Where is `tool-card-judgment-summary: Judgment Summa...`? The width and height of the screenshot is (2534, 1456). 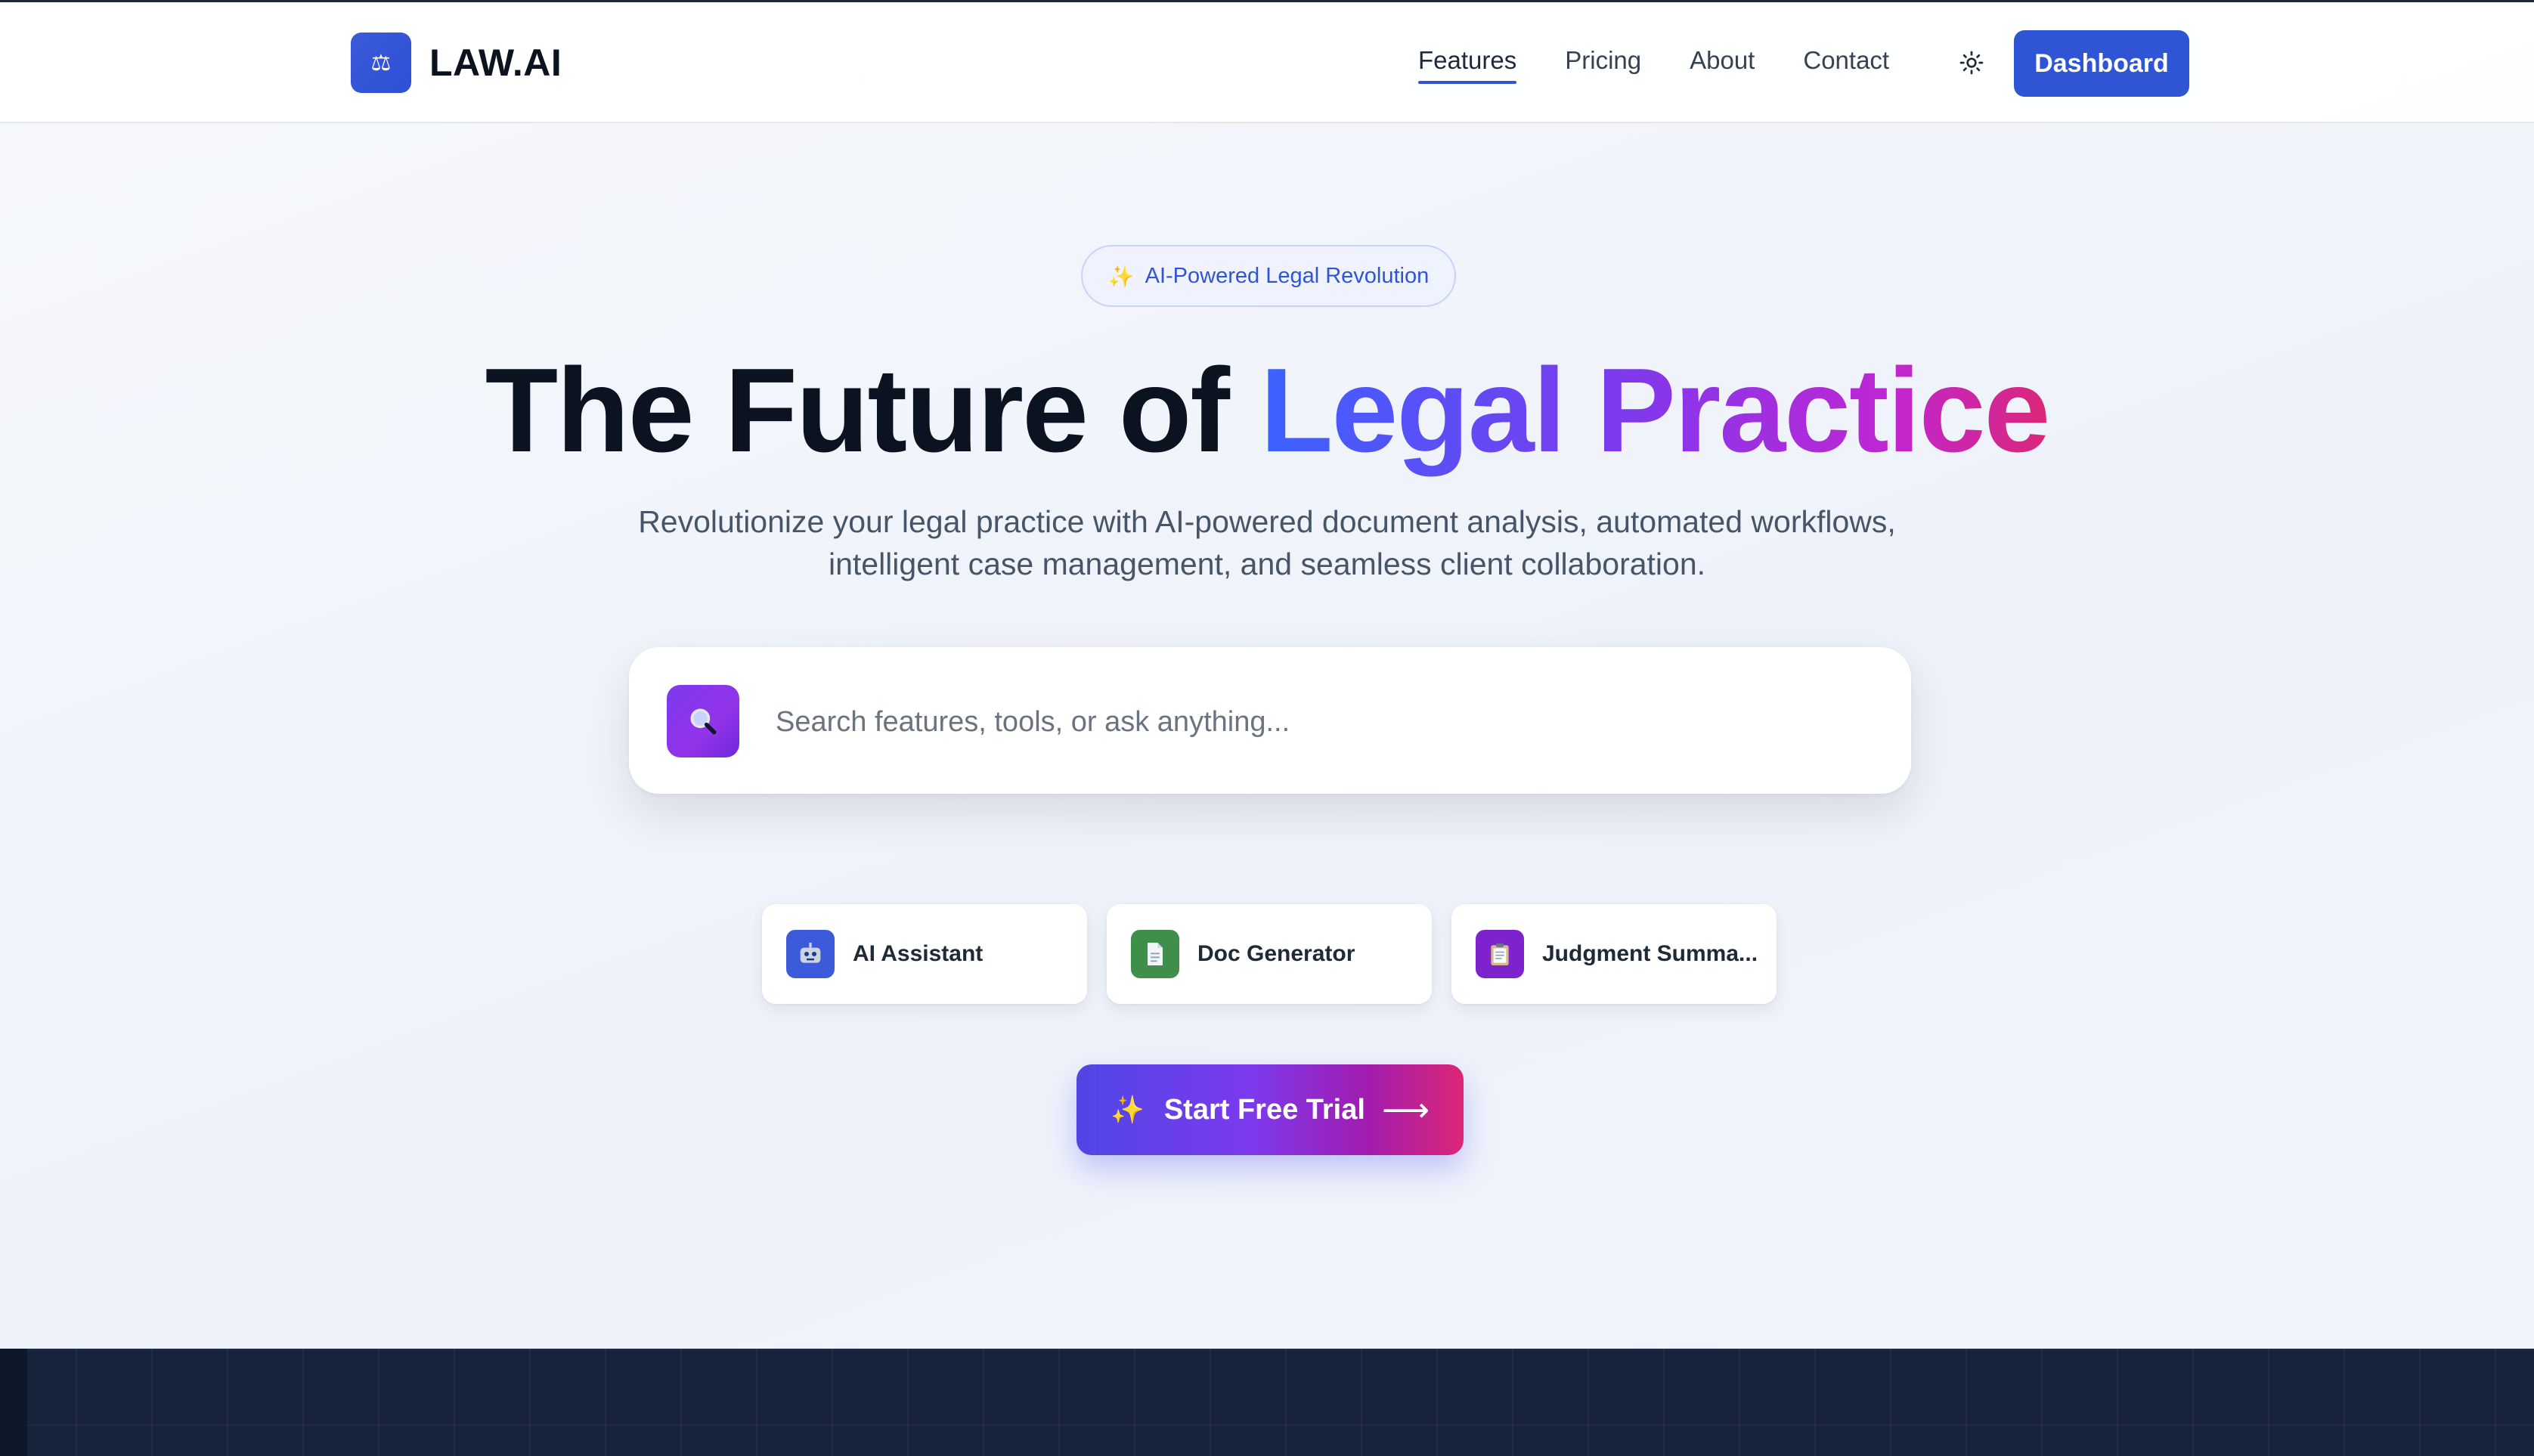 tool-card-judgment-summary: Judgment Summa... is located at coordinates (1614, 954).